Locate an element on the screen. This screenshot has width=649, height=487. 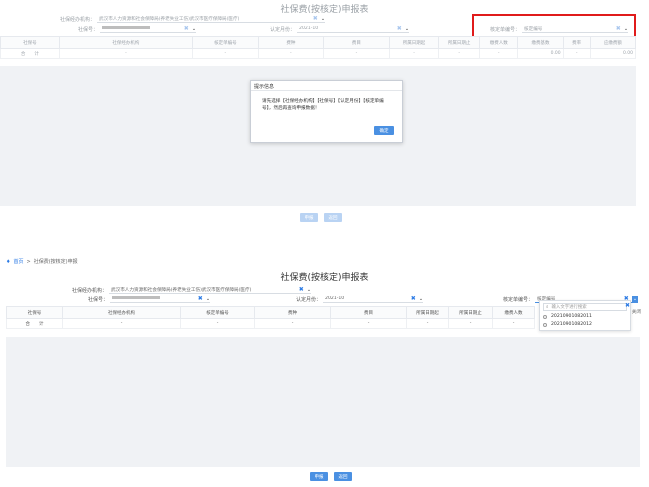
column-header: 缴费基数 is located at coordinates (540, 42).